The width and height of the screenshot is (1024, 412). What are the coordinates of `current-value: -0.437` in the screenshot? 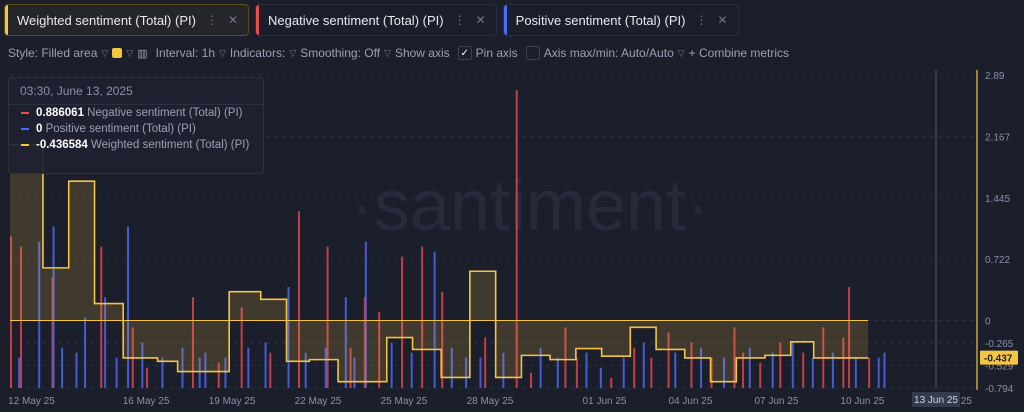 It's located at (998, 359).